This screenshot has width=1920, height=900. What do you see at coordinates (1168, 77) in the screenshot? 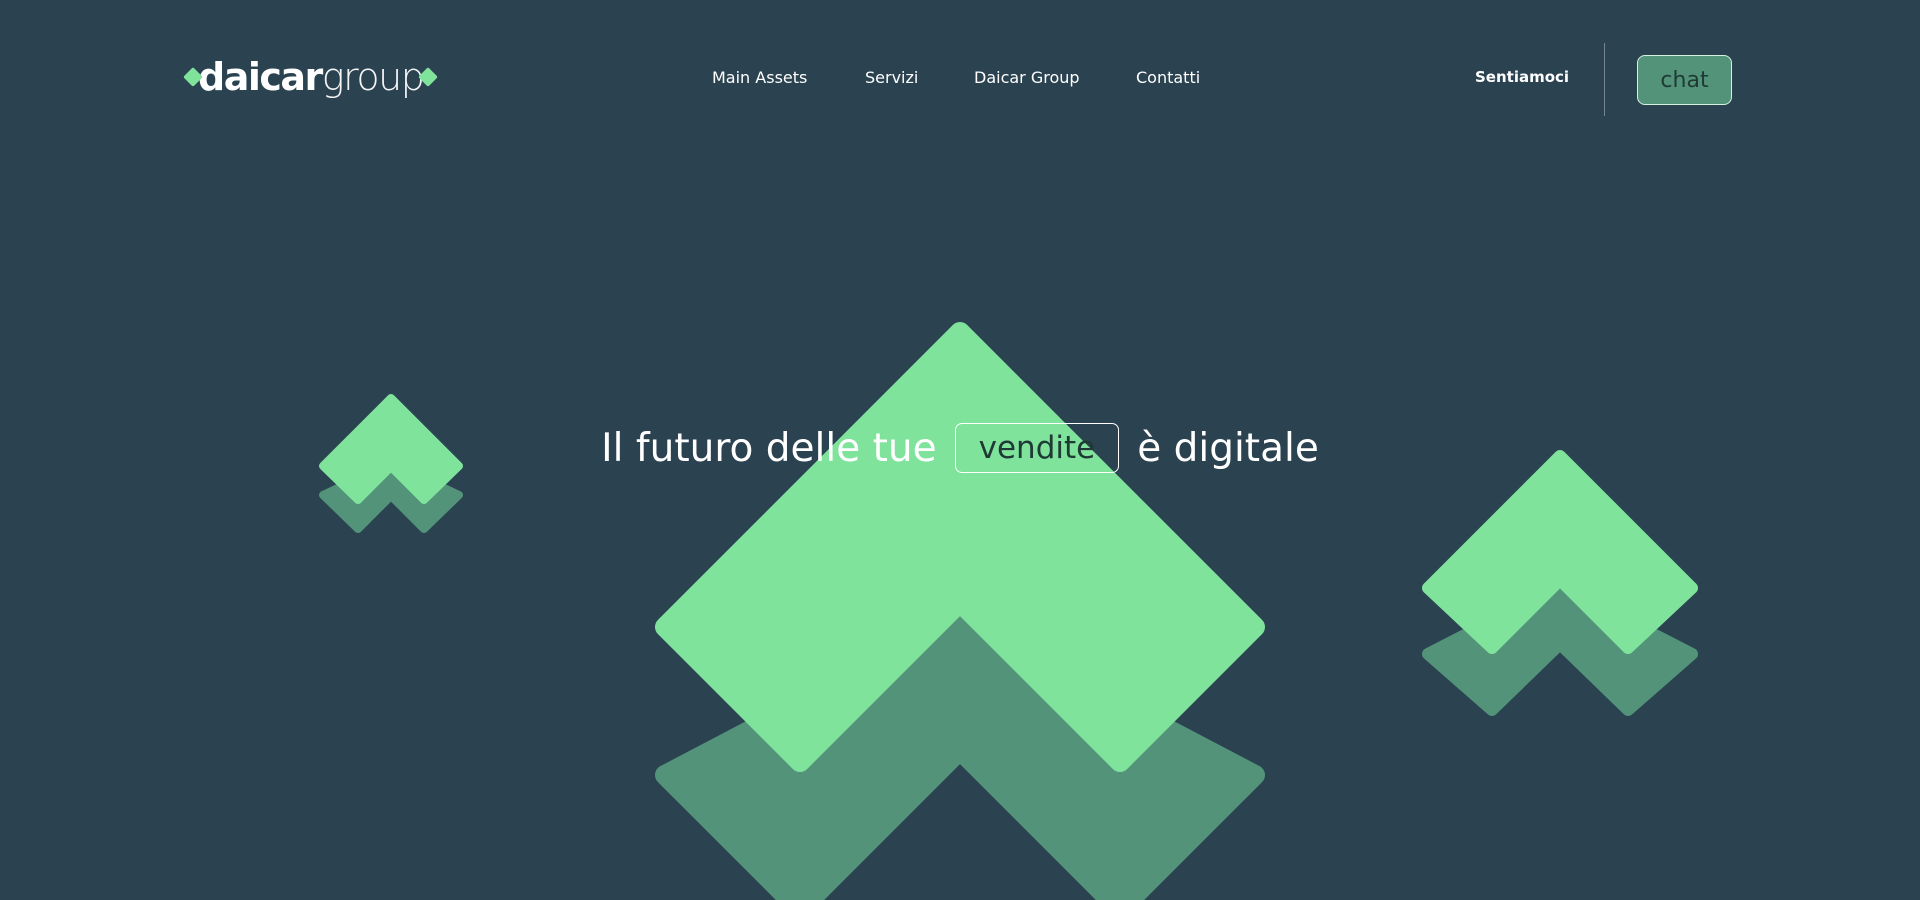
I see `nav-item-contatti: Contatti` at bounding box center [1168, 77].